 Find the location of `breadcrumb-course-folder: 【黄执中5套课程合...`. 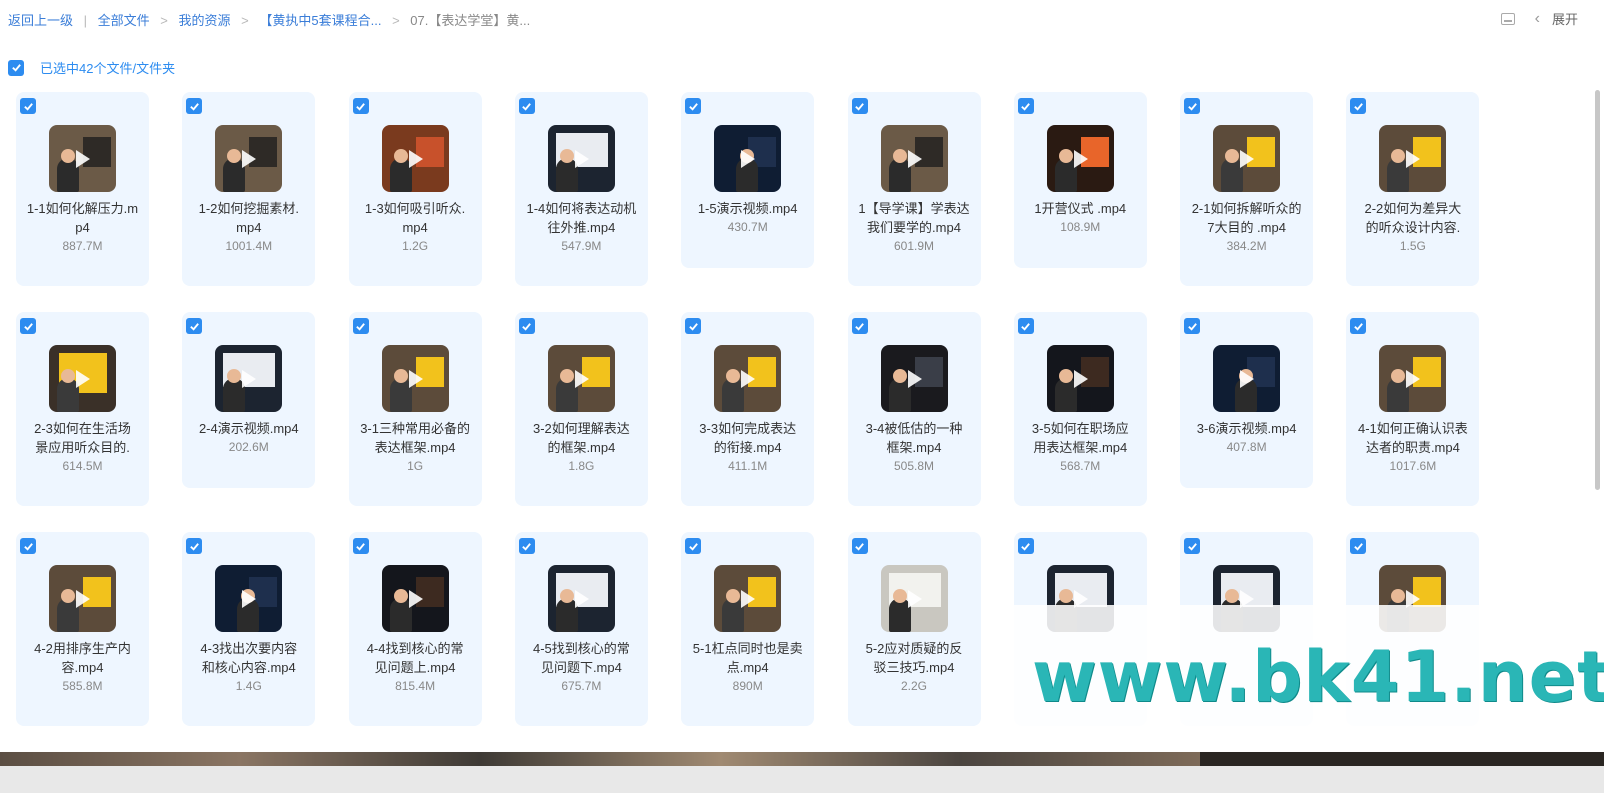

breadcrumb-course-folder: 【黄执中5套课程合... is located at coordinates (320, 20).